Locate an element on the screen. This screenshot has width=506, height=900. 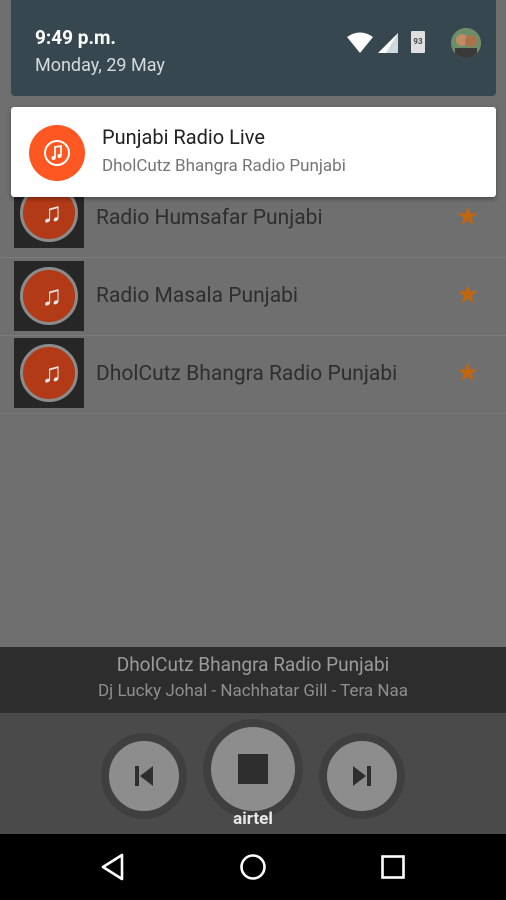
battery-icon: 93 is located at coordinates (418, 42).